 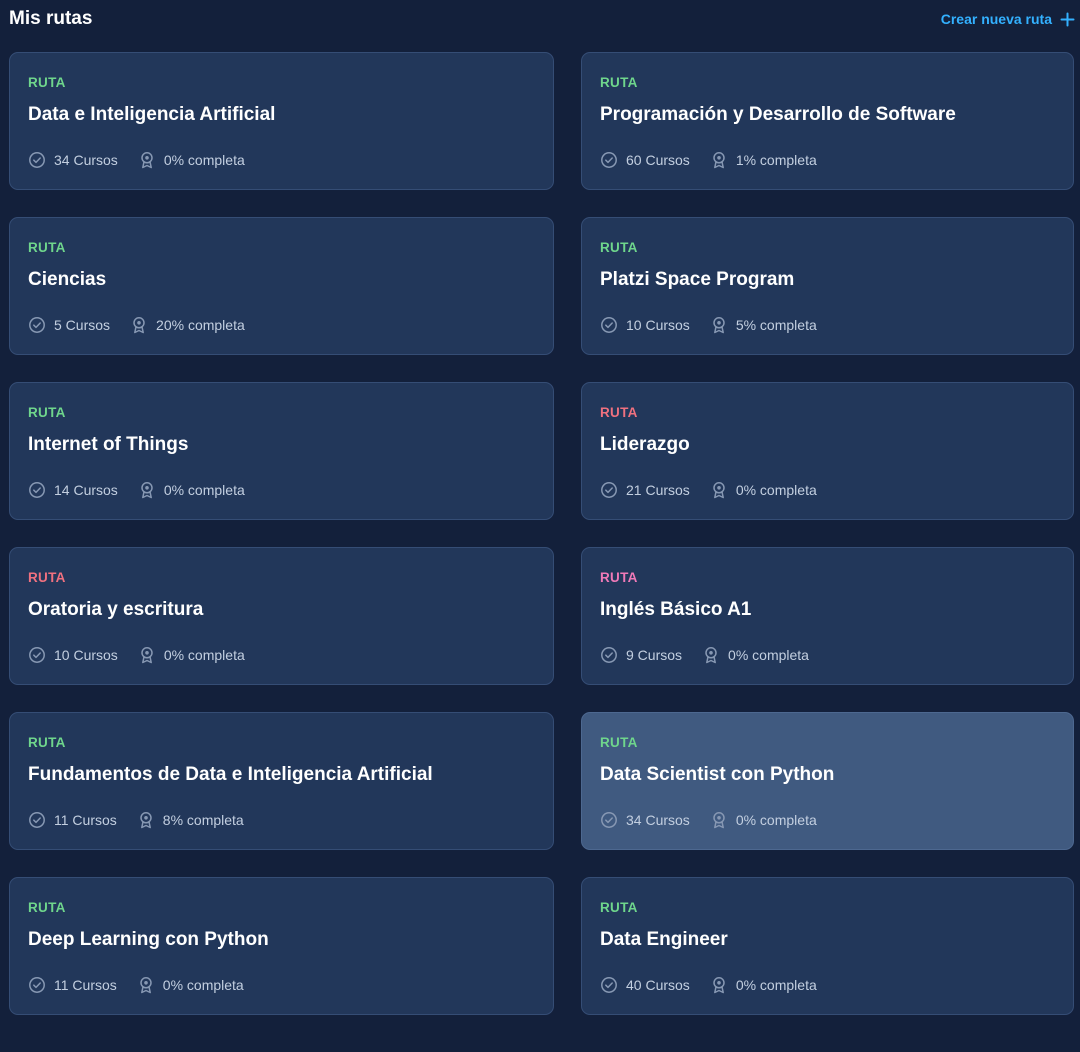 What do you see at coordinates (108, 444) in the screenshot?
I see `route-title: Internet of Things` at bounding box center [108, 444].